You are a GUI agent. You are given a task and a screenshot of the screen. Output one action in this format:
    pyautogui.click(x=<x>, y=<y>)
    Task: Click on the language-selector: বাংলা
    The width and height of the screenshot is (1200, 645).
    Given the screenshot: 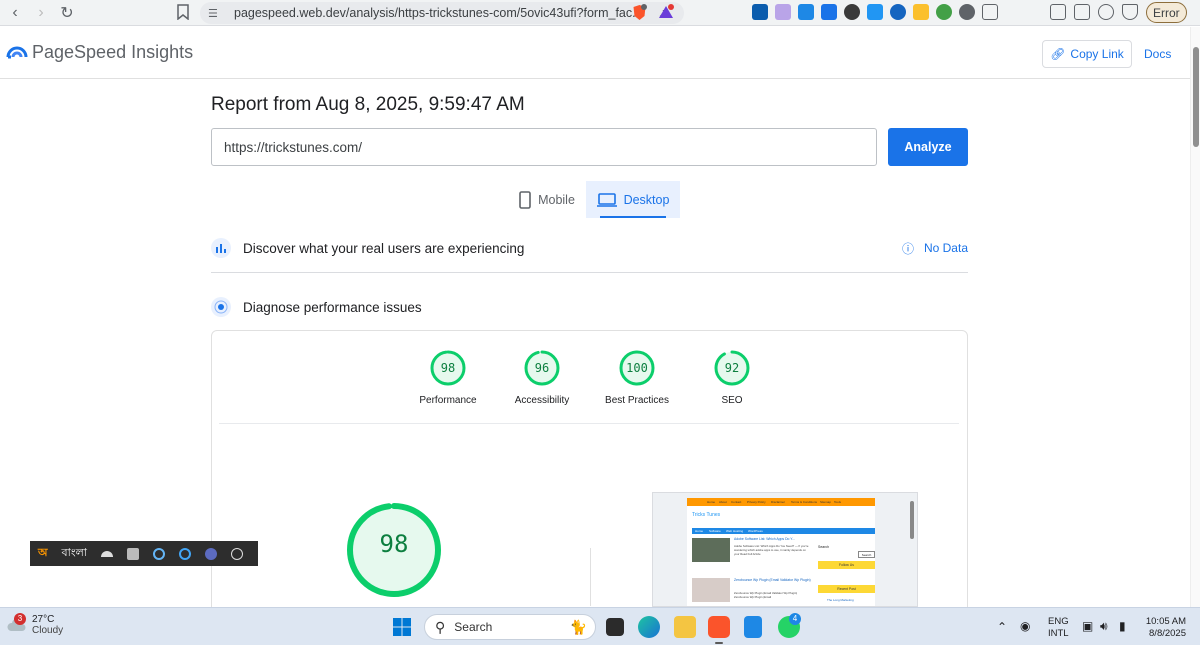 What is the action you would take?
    pyautogui.click(x=74, y=553)
    